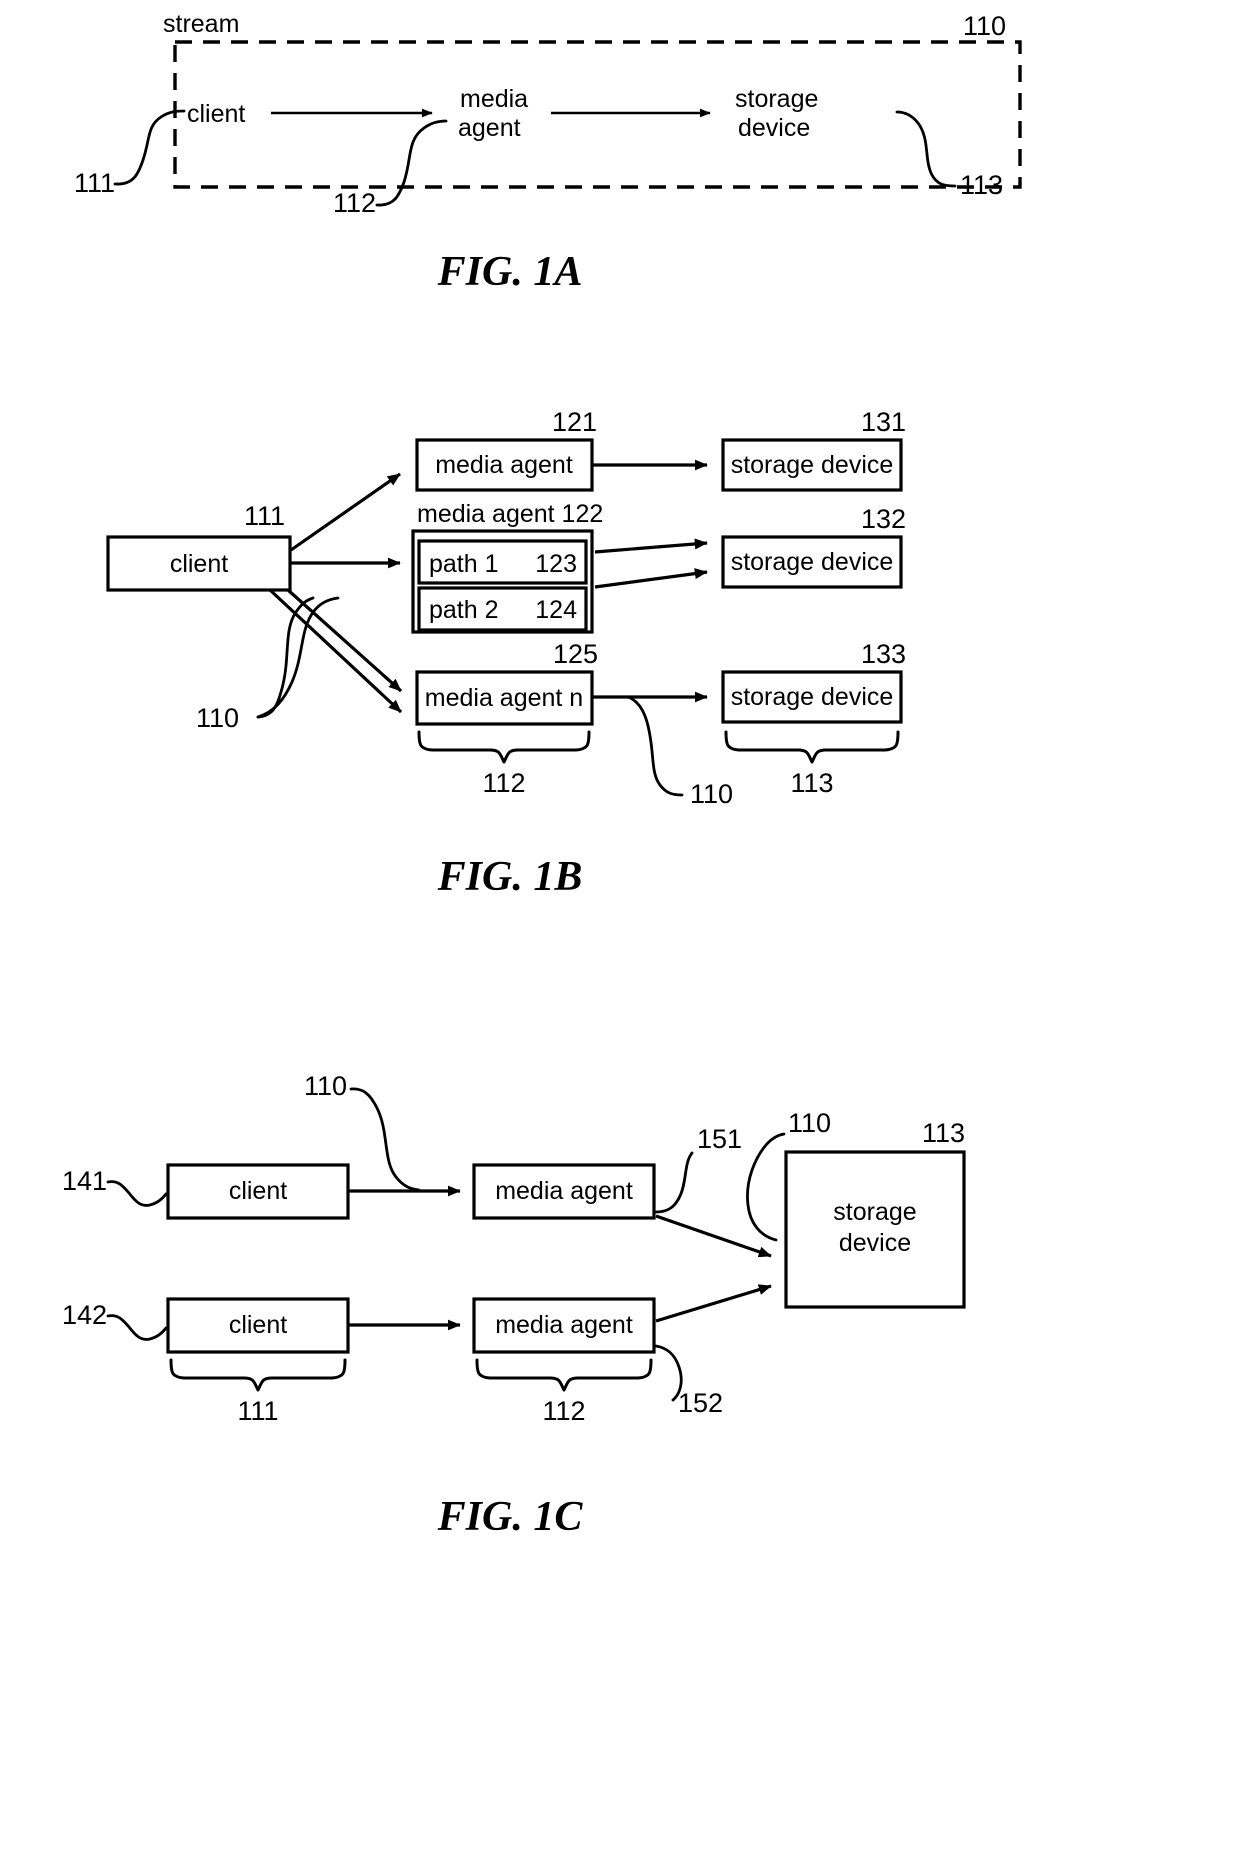 The width and height of the screenshot is (1240, 1855). What do you see at coordinates (883, 654) in the screenshot?
I see `fig1b-ref-133: 133` at bounding box center [883, 654].